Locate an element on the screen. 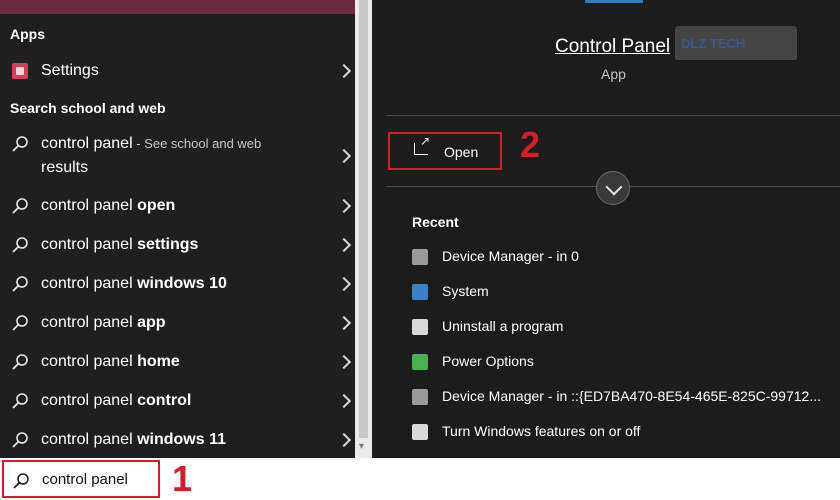 Image resolution: width=840 pixels, height=500 pixels. recent-label: Uninstall a program is located at coordinates (503, 326).